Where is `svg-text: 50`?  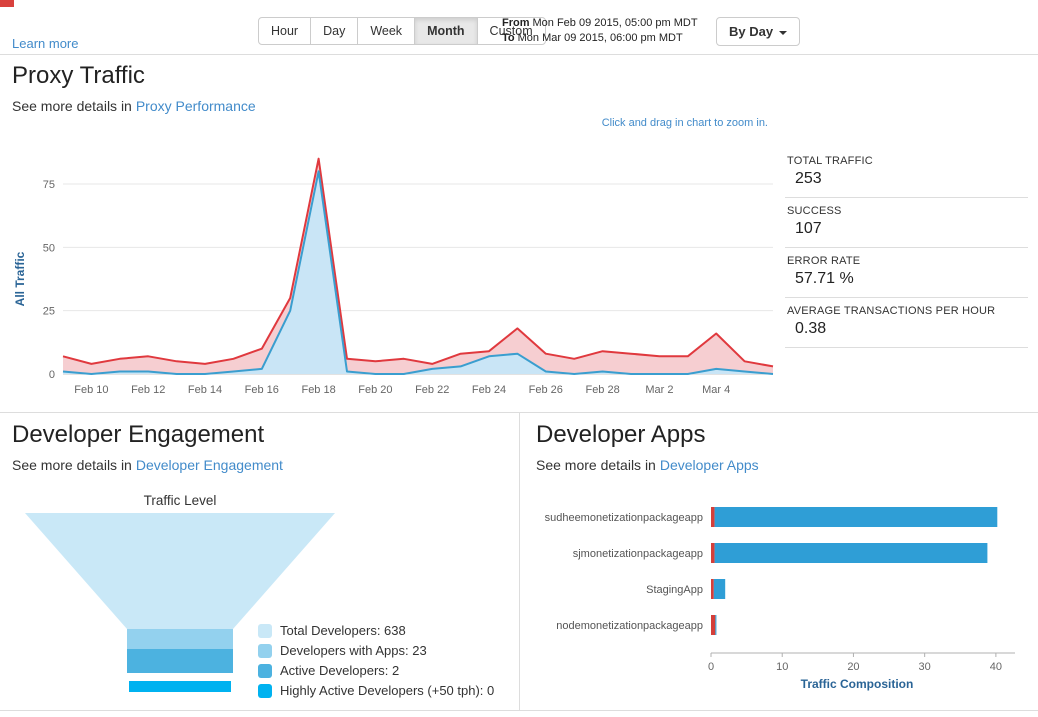
svg-text: 50 is located at coordinates (49, 248).